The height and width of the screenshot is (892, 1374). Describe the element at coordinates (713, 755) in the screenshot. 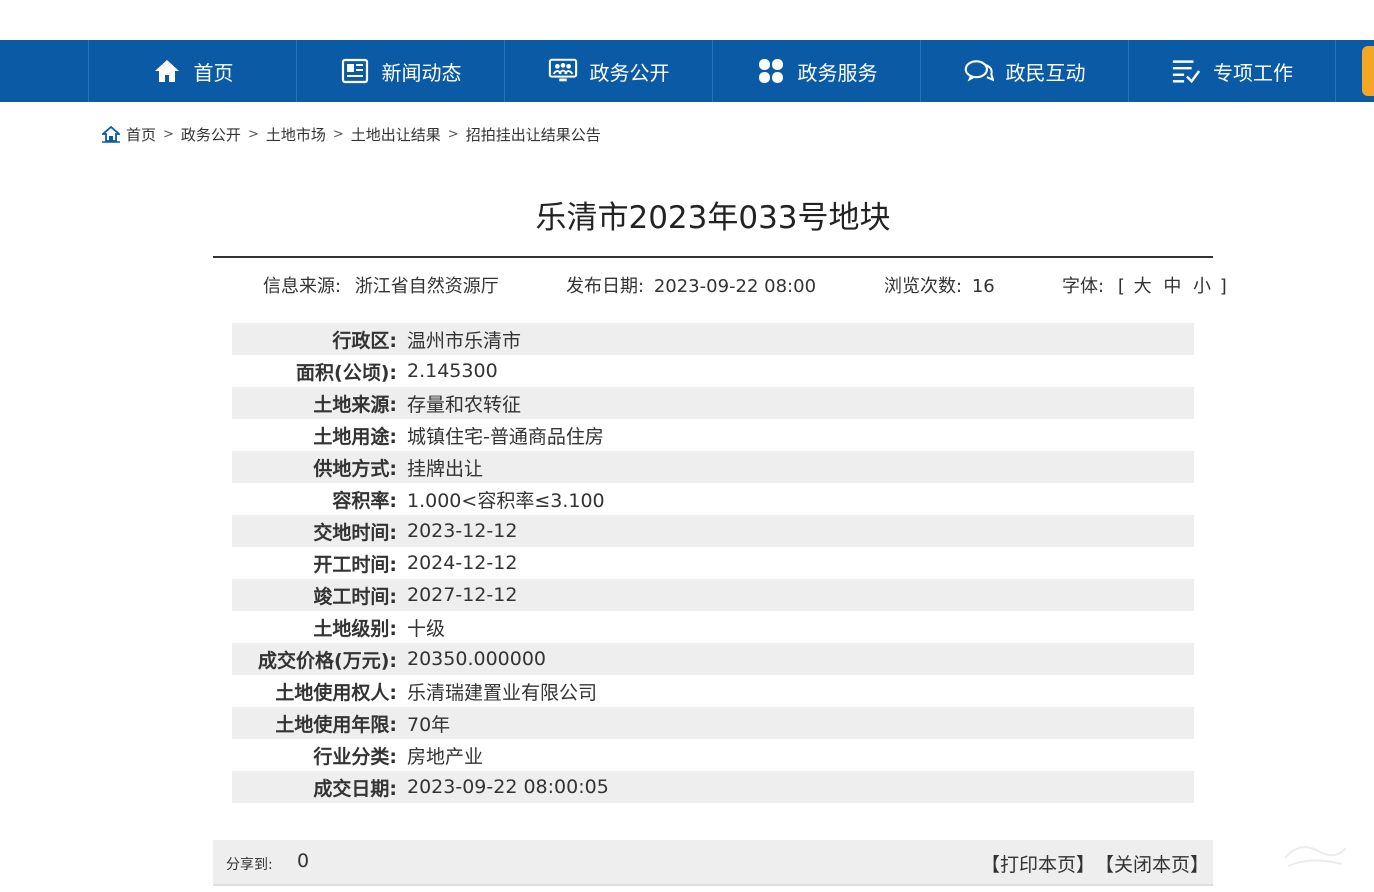

I see `table-row: 行业分类: 房地产业` at that location.